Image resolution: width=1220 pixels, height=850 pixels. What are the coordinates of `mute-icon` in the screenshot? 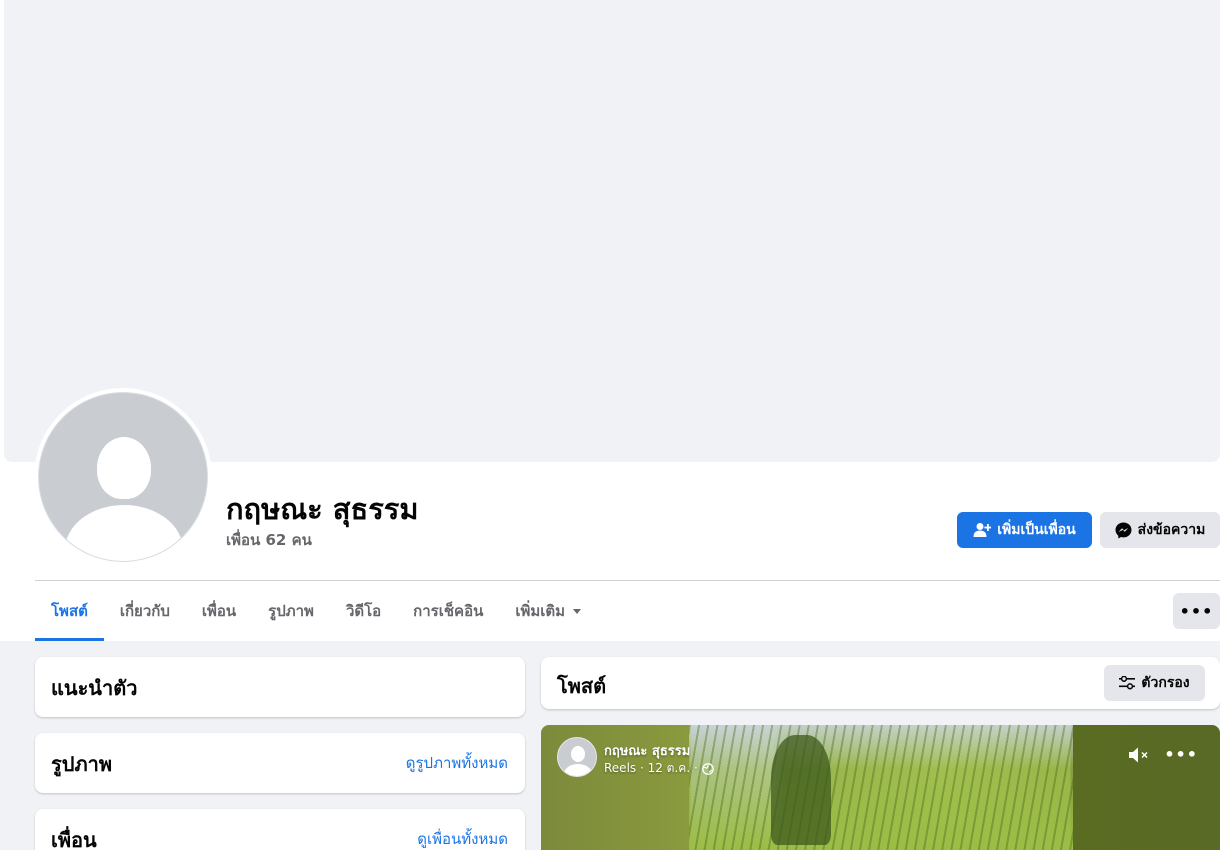 It's located at (1139, 755).